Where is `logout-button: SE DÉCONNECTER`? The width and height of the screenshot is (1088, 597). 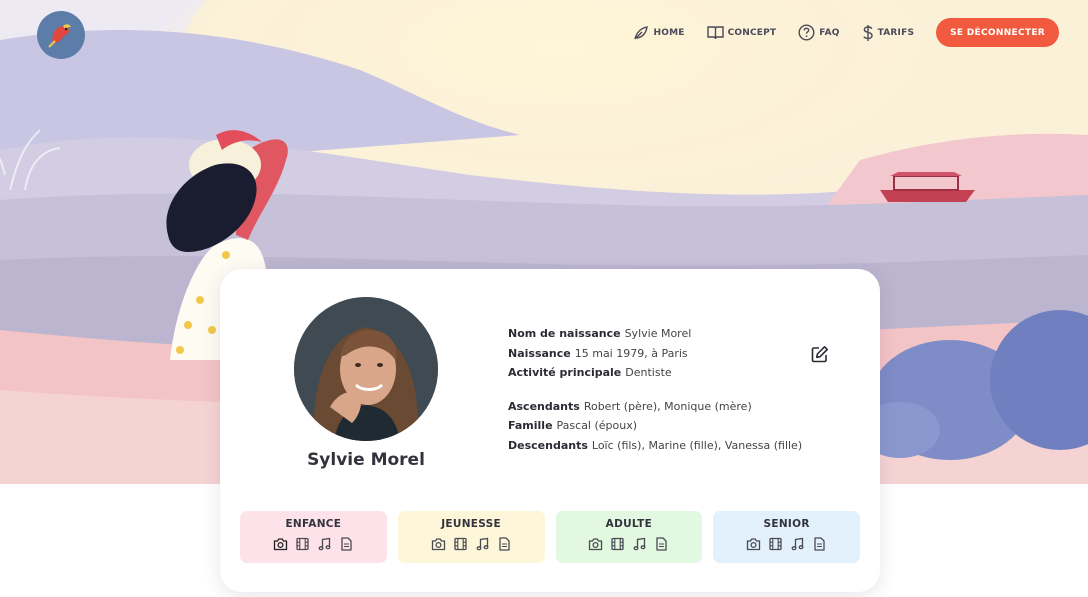
logout-button: SE DÉCONNECTER is located at coordinates (997, 32).